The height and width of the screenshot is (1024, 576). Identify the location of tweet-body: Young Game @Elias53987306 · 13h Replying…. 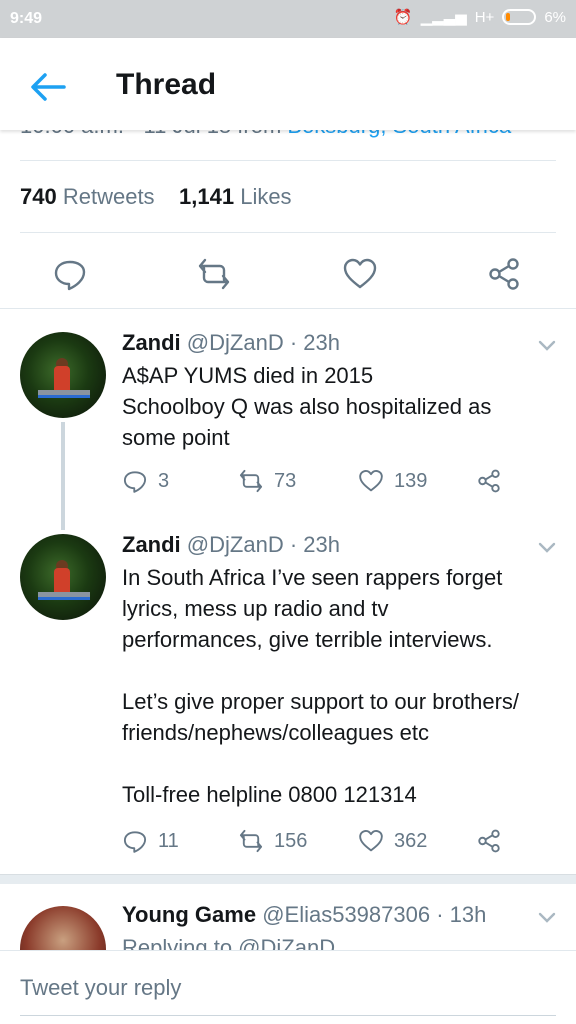
(339, 926).